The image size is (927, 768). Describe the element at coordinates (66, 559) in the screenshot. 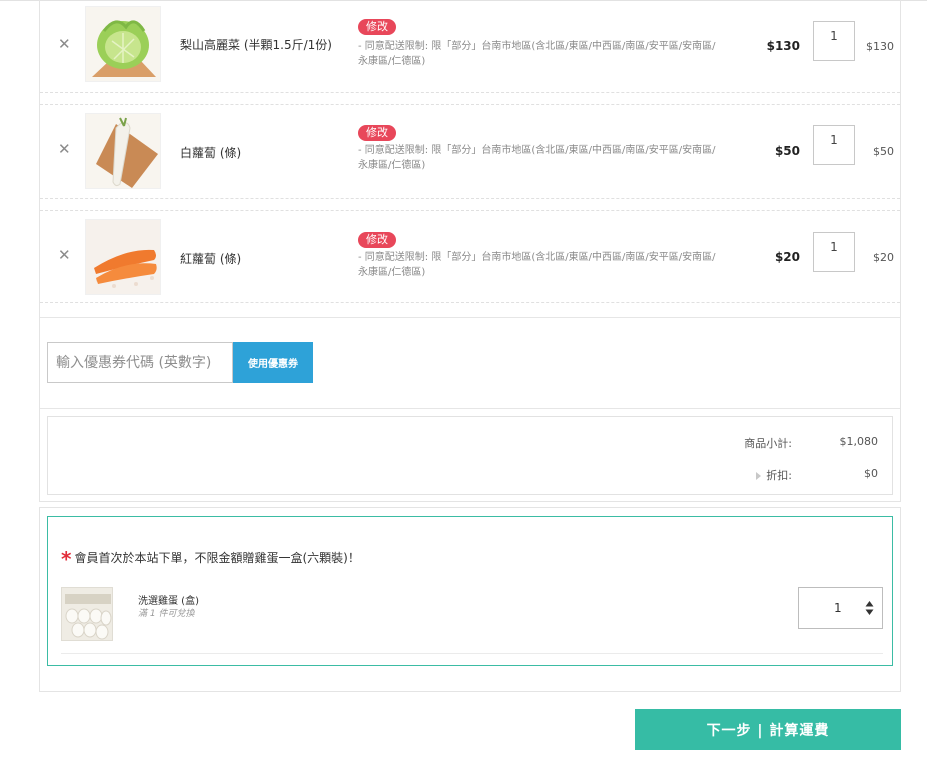

I see `required-asterisk-icon: *` at that location.